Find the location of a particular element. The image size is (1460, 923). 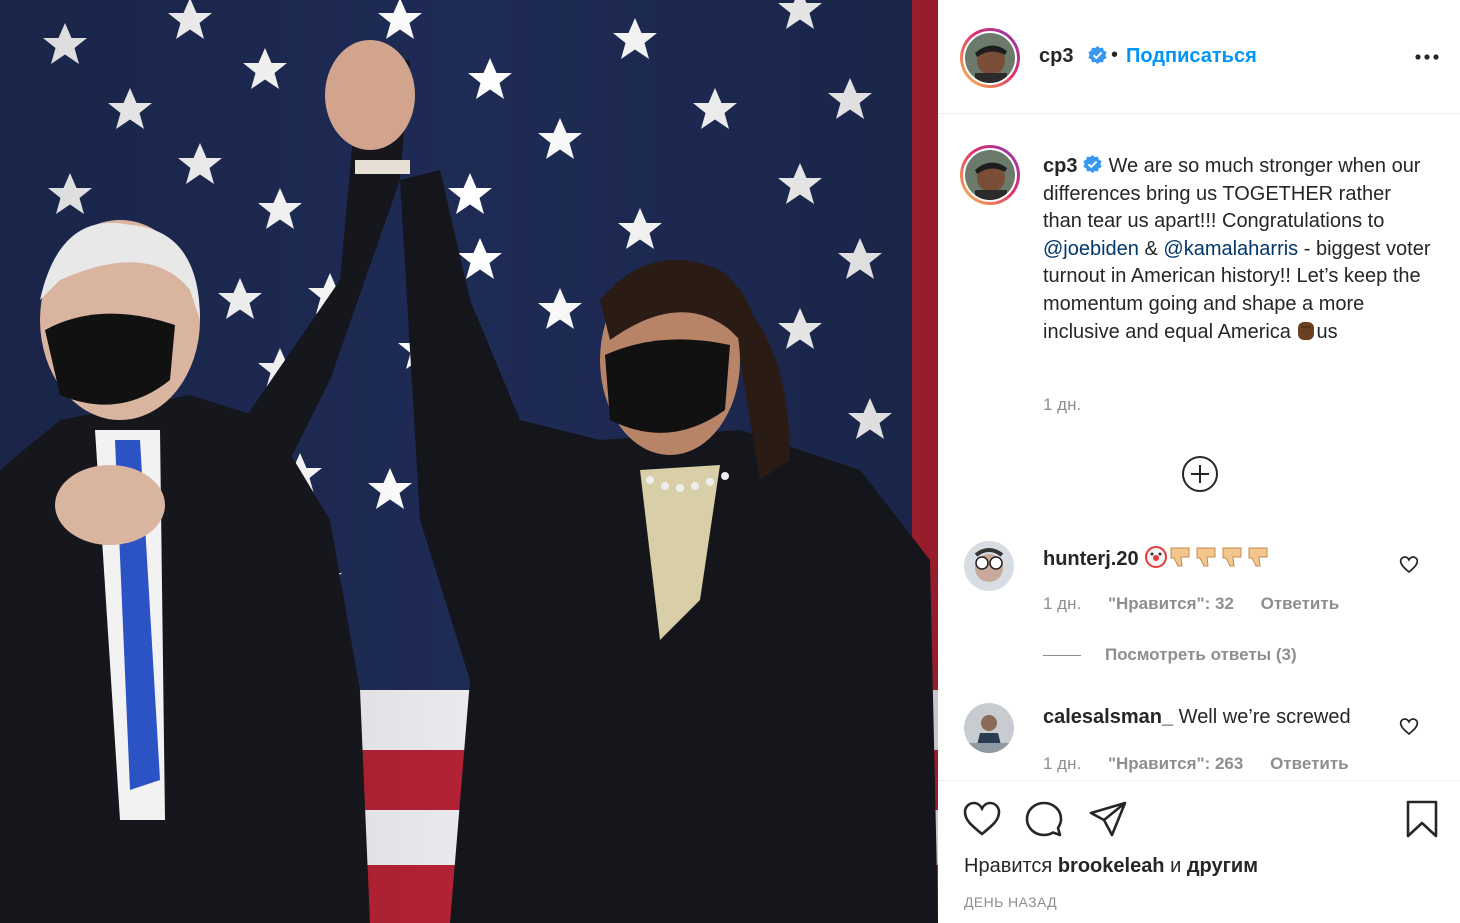

caption-author-avatar is located at coordinates (990, 175).